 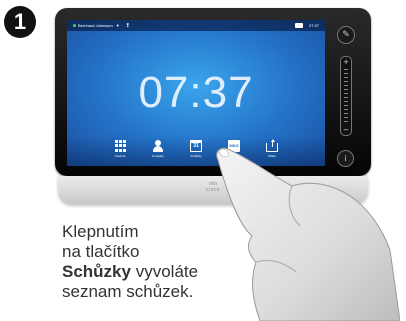 I want to click on caption-line-3-rest: vyvoláte, so click(x=164, y=271).